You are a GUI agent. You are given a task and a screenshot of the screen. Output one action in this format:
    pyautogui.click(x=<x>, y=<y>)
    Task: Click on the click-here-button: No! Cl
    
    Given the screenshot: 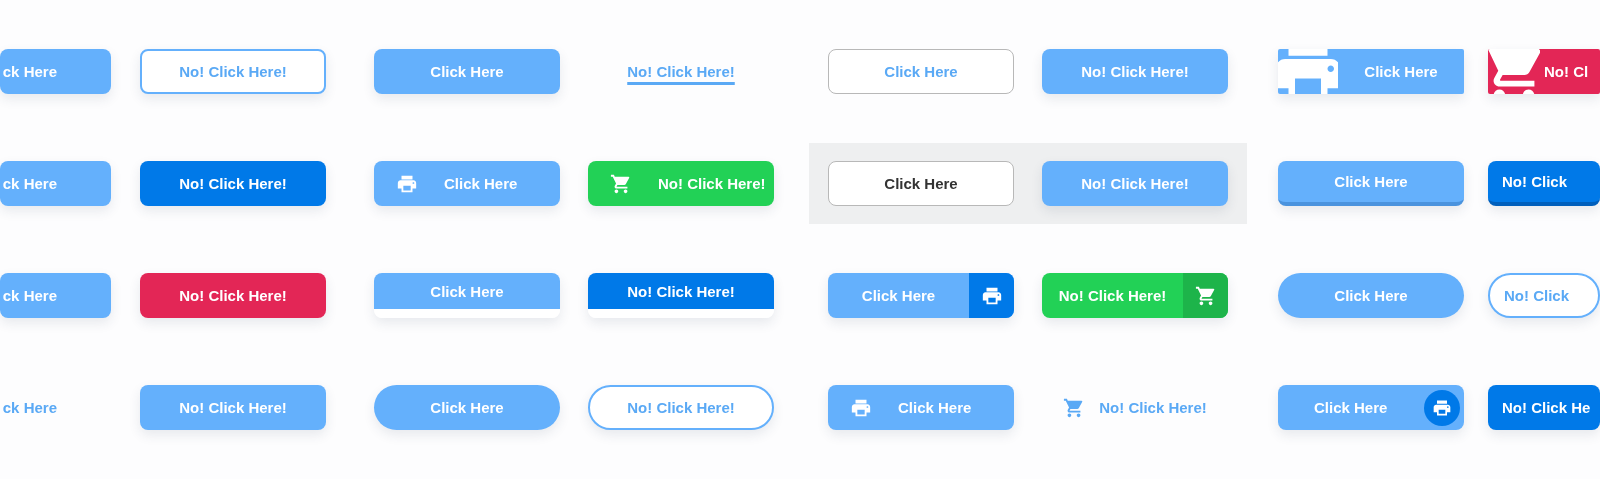 What is the action you would take?
    pyautogui.click(x=1544, y=71)
    